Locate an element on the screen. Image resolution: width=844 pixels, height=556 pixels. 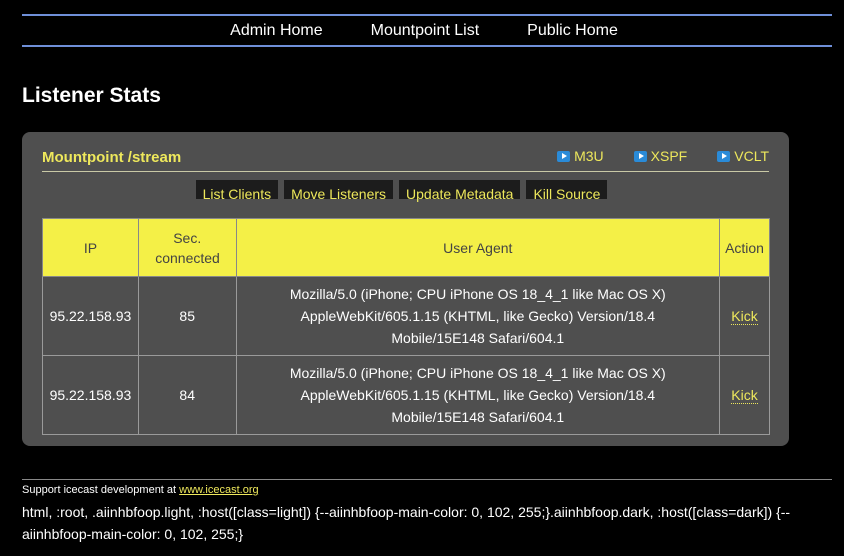
col-header-sec-connected-label: Sec. connected is located at coordinates (187, 247).